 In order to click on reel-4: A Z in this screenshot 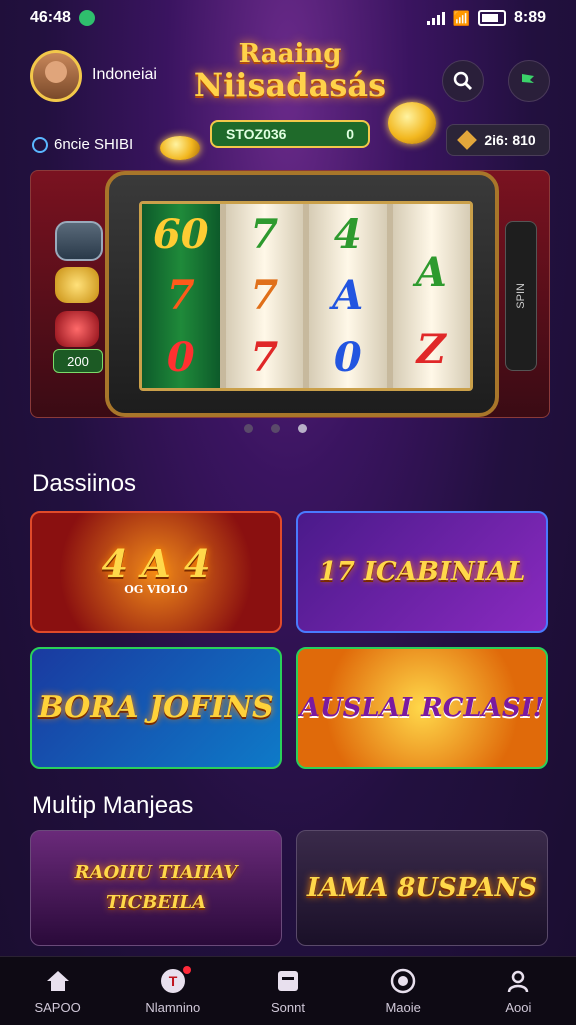, I will do `click(431, 296)`.